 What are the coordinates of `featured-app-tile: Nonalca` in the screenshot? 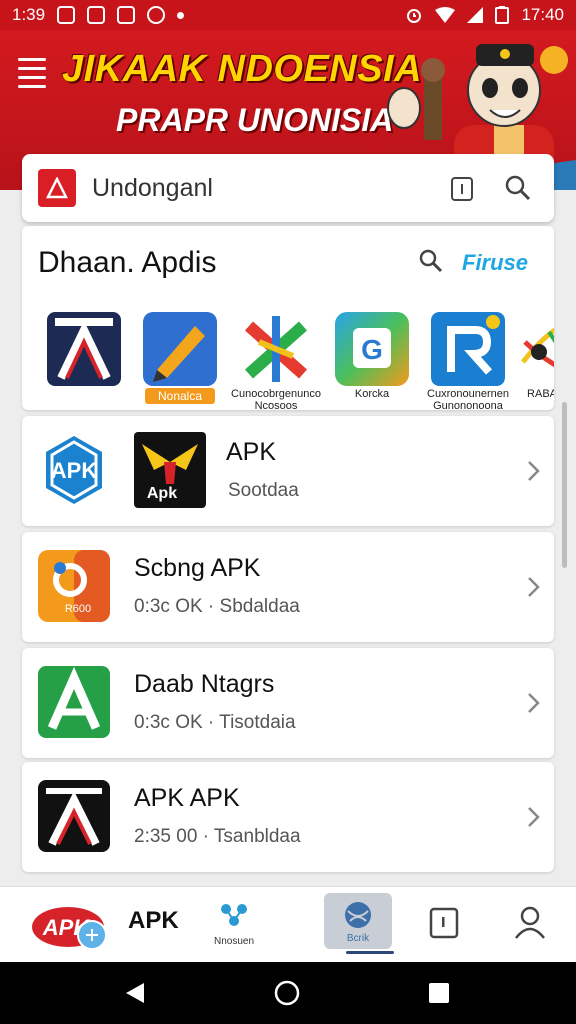 It's located at (180, 361).